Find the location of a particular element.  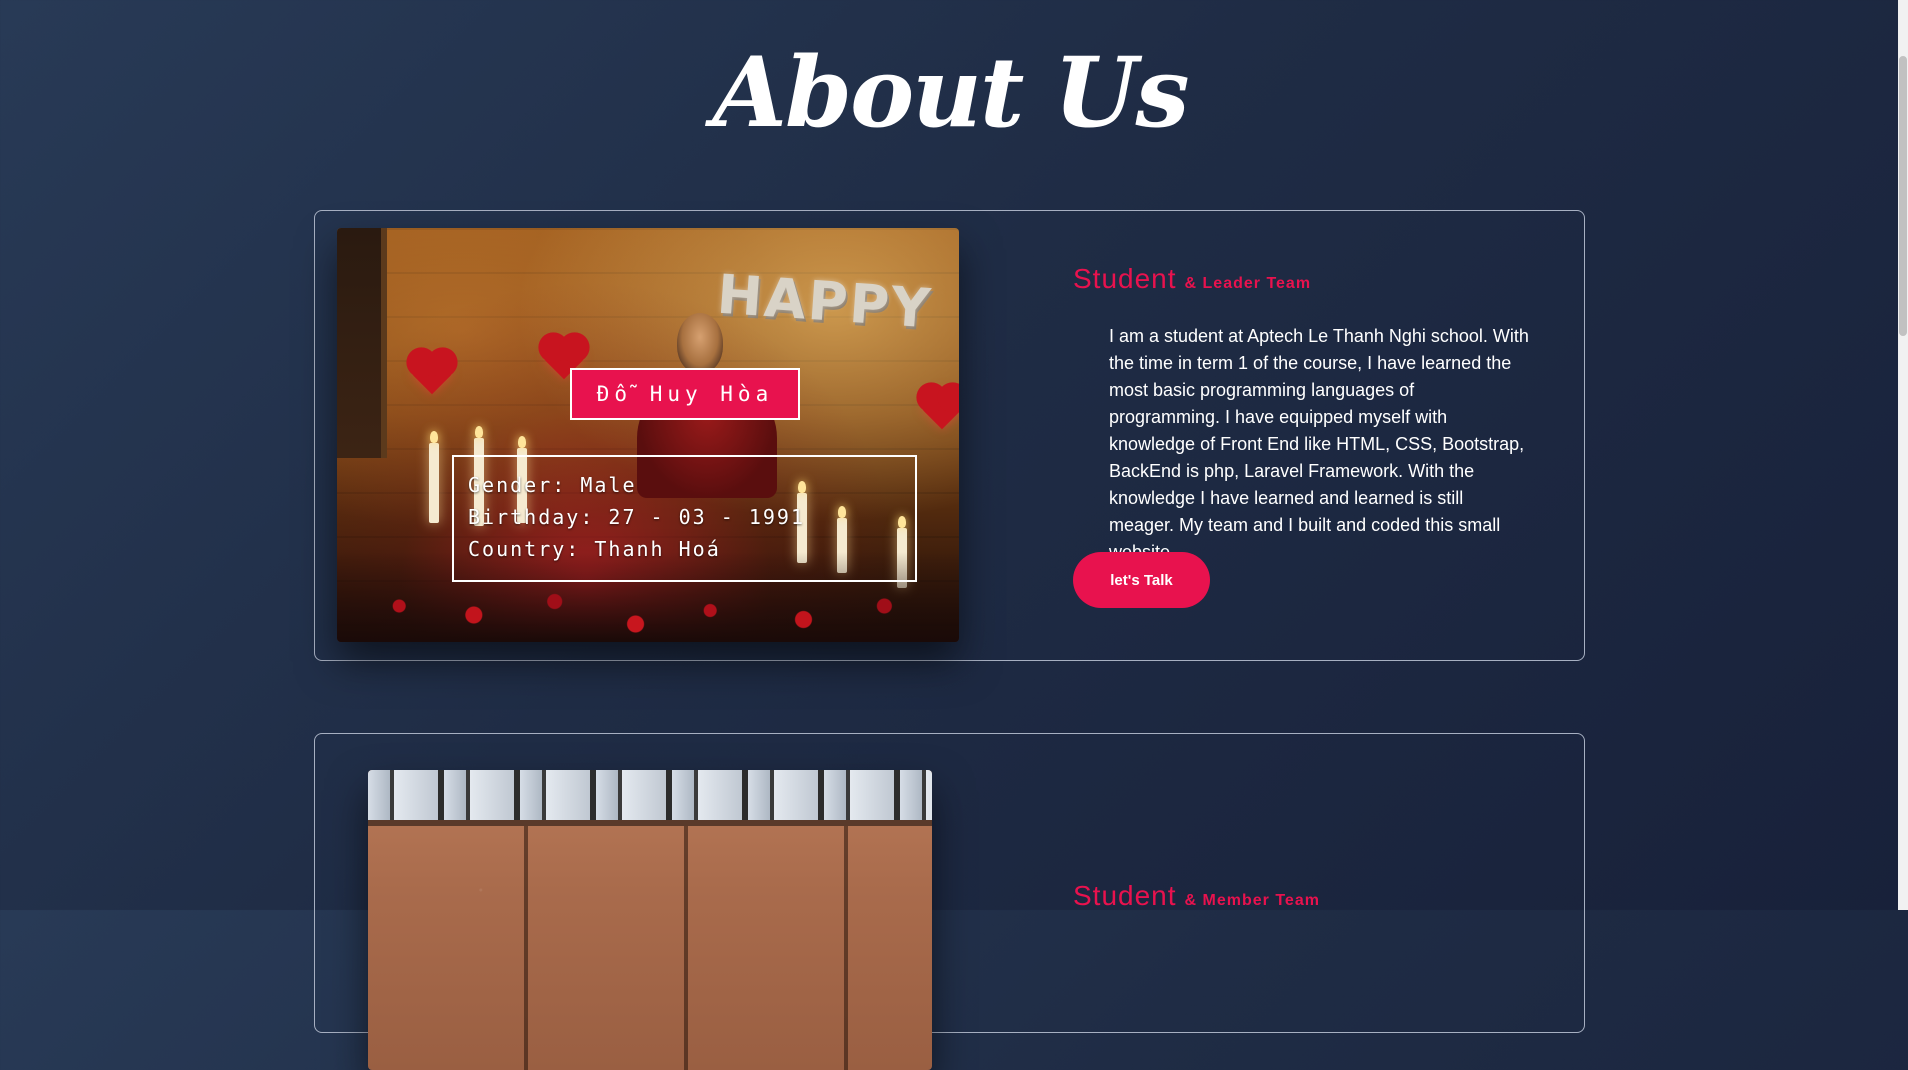

scrollbar-thumb is located at coordinates (1903, 196).